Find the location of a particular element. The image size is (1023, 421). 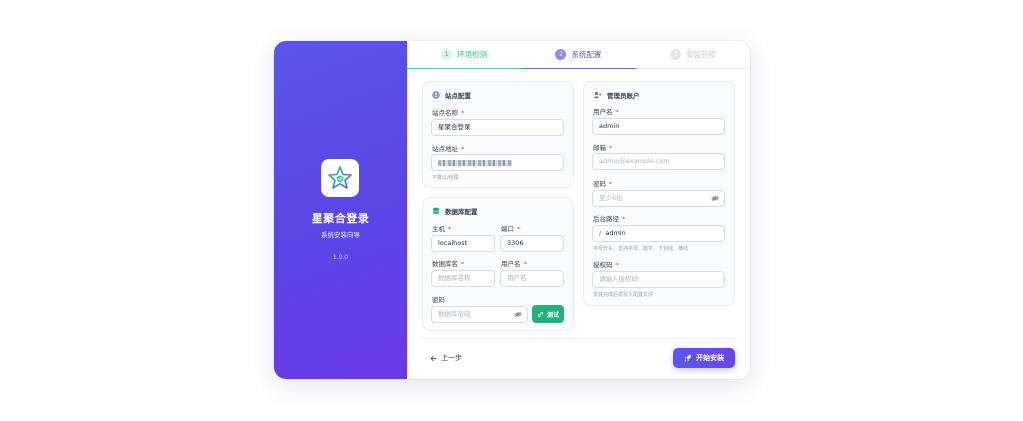

step-env-check: 1 环境检测 is located at coordinates (464, 55).